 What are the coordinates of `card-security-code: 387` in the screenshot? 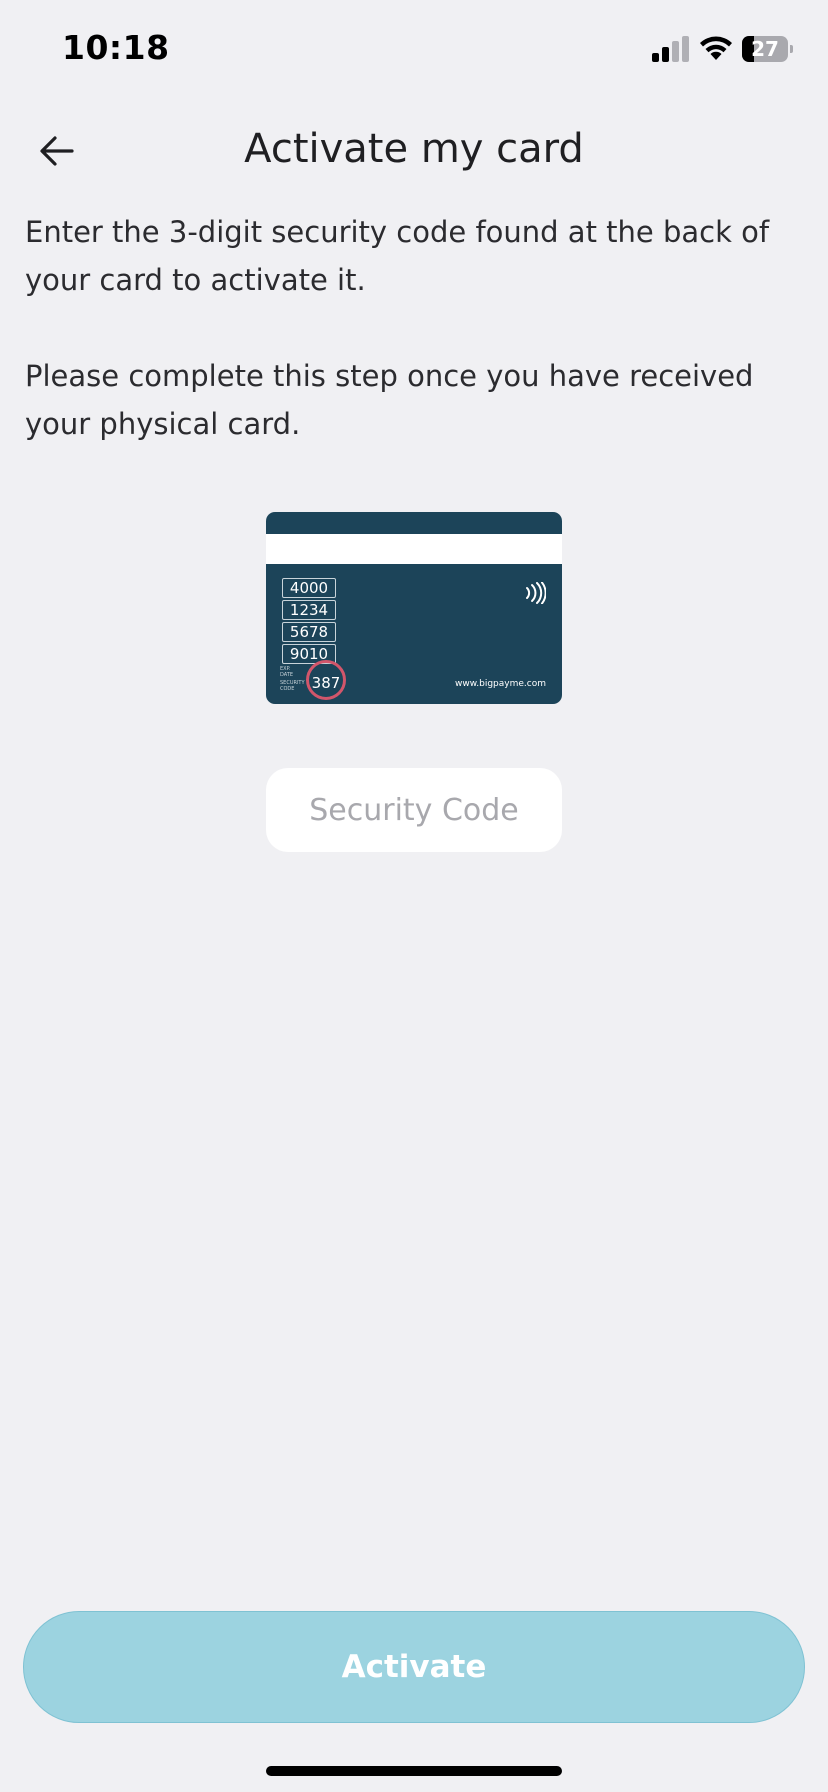 It's located at (326, 680).